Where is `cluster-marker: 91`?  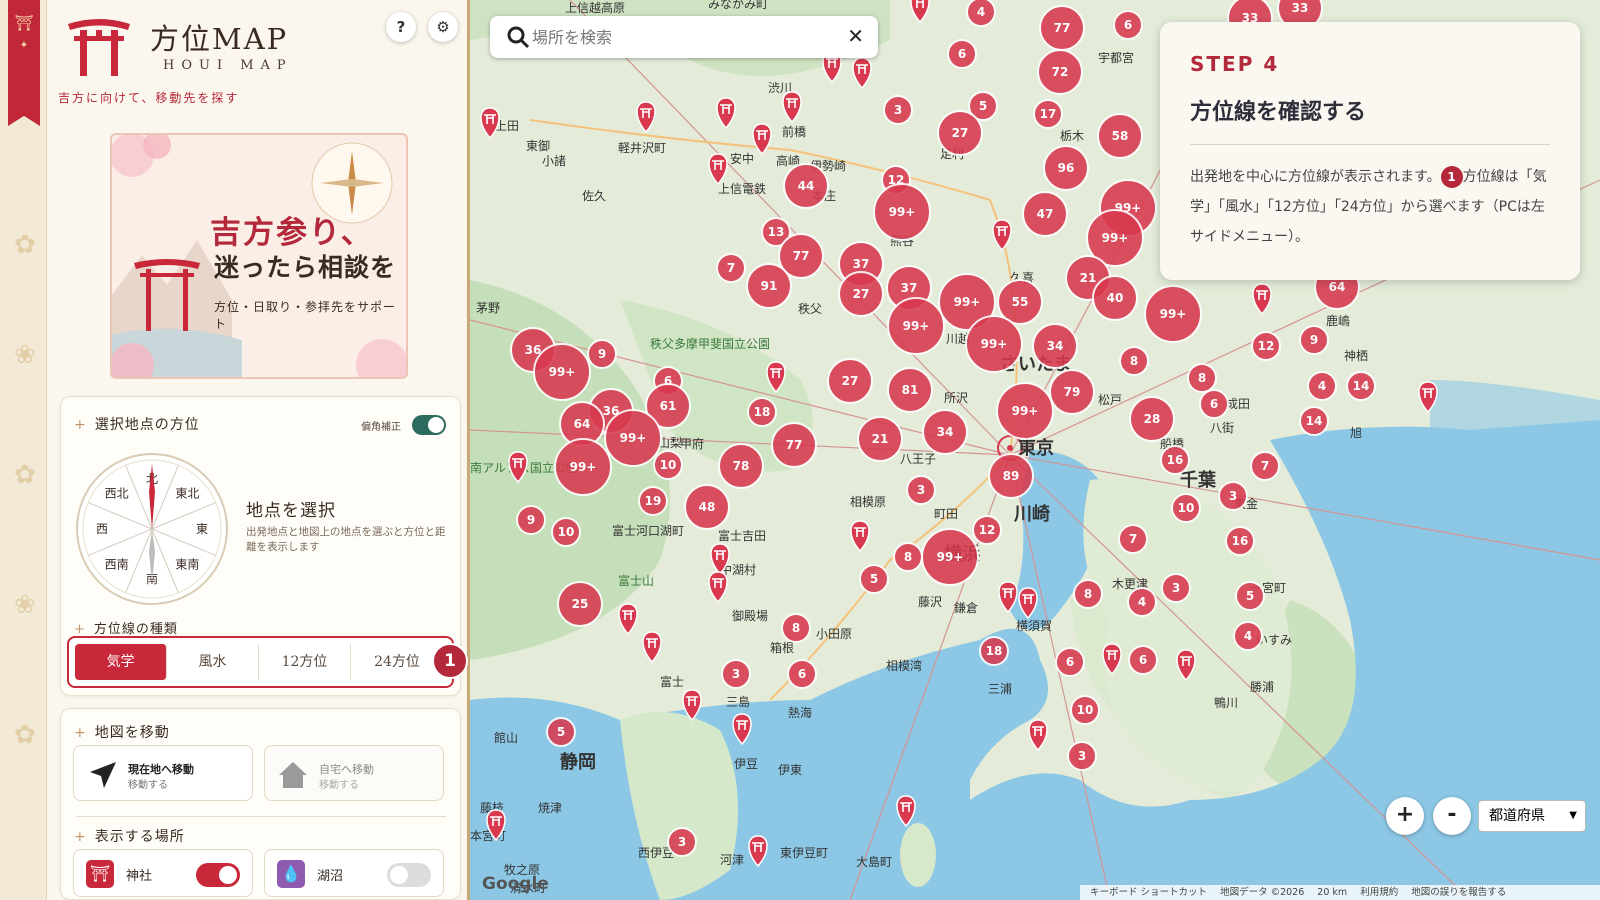 cluster-marker: 91 is located at coordinates (769, 286).